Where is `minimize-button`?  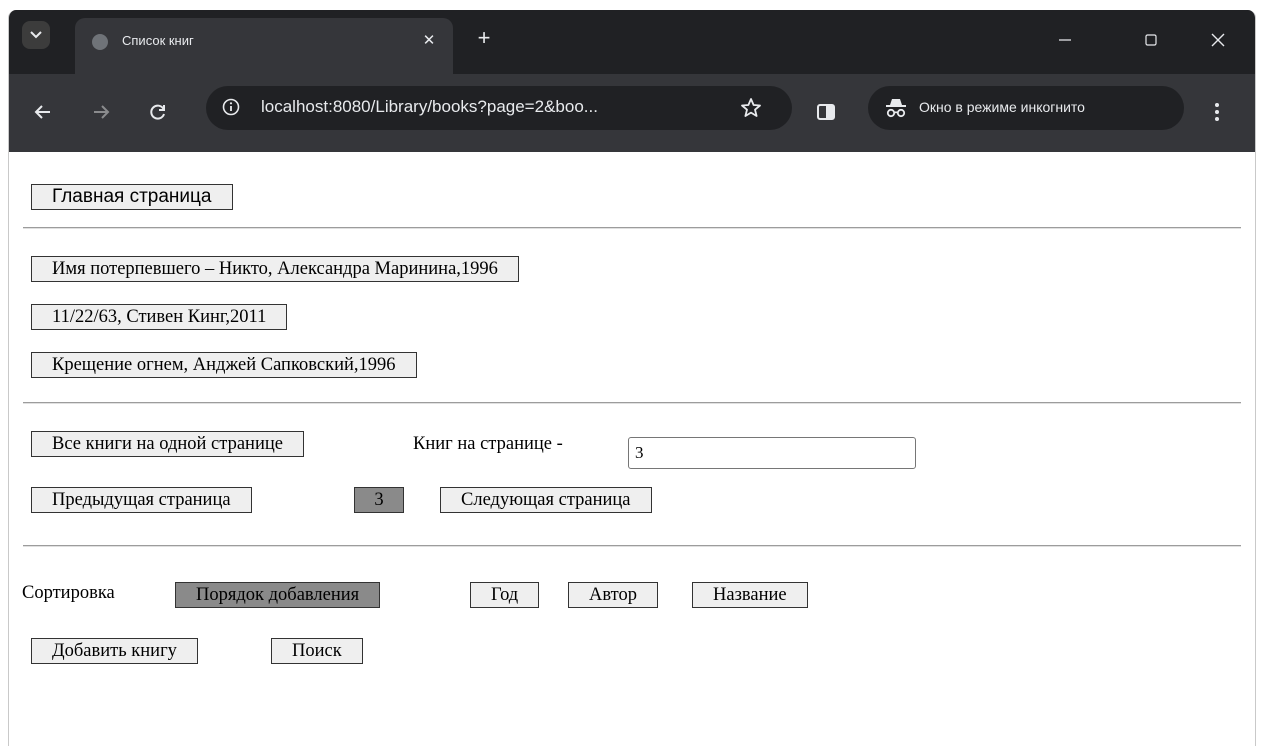 minimize-button is located at coordinates (1065, 40).